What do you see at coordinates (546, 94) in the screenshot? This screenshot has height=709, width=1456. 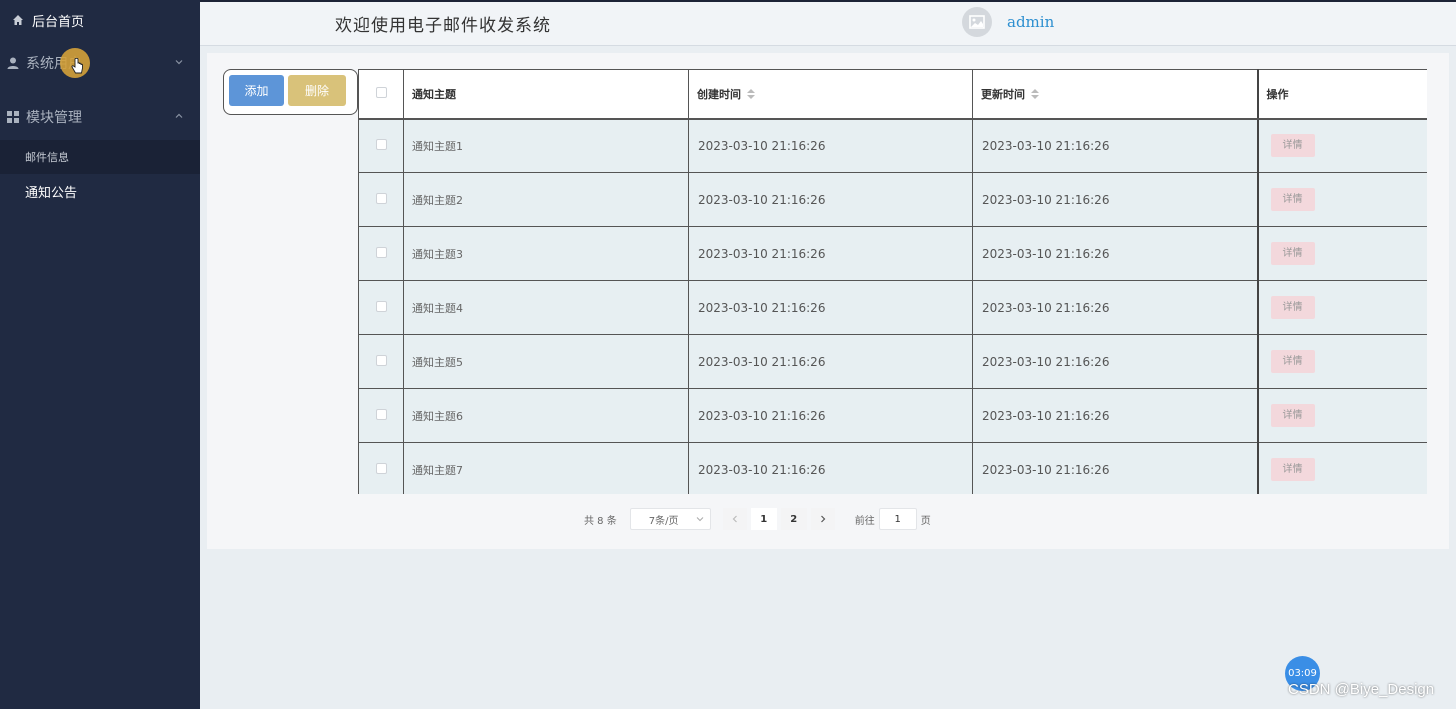 I see `column-header-subject: 通知主题` at bounding box center [546, 94].